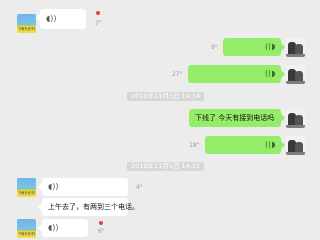 The height and width of the screenshot is (240, 320). I want to click on voice-duration: 6", so click(101, 231).